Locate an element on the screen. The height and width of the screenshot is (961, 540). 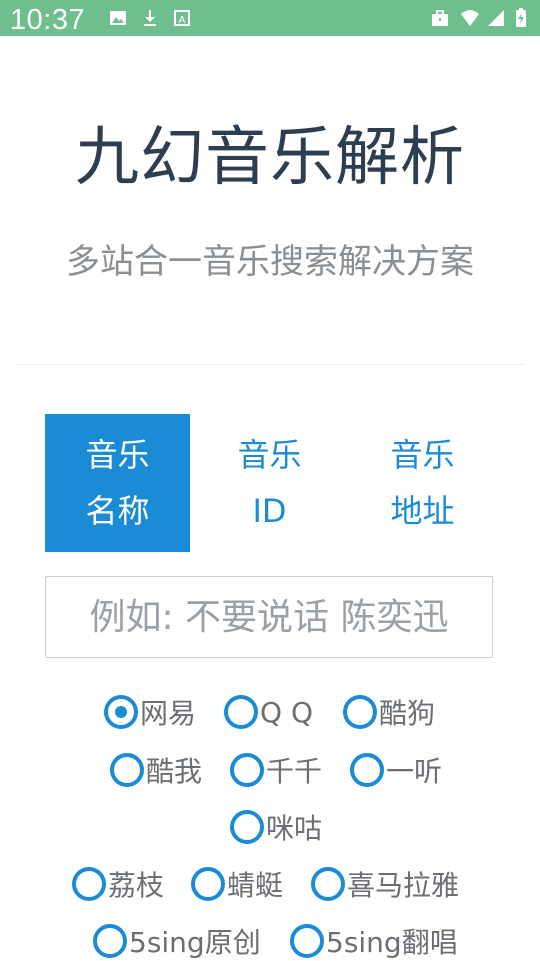
source-option-5sing-original: 5sing原创 is located at coordinates (177, 941).